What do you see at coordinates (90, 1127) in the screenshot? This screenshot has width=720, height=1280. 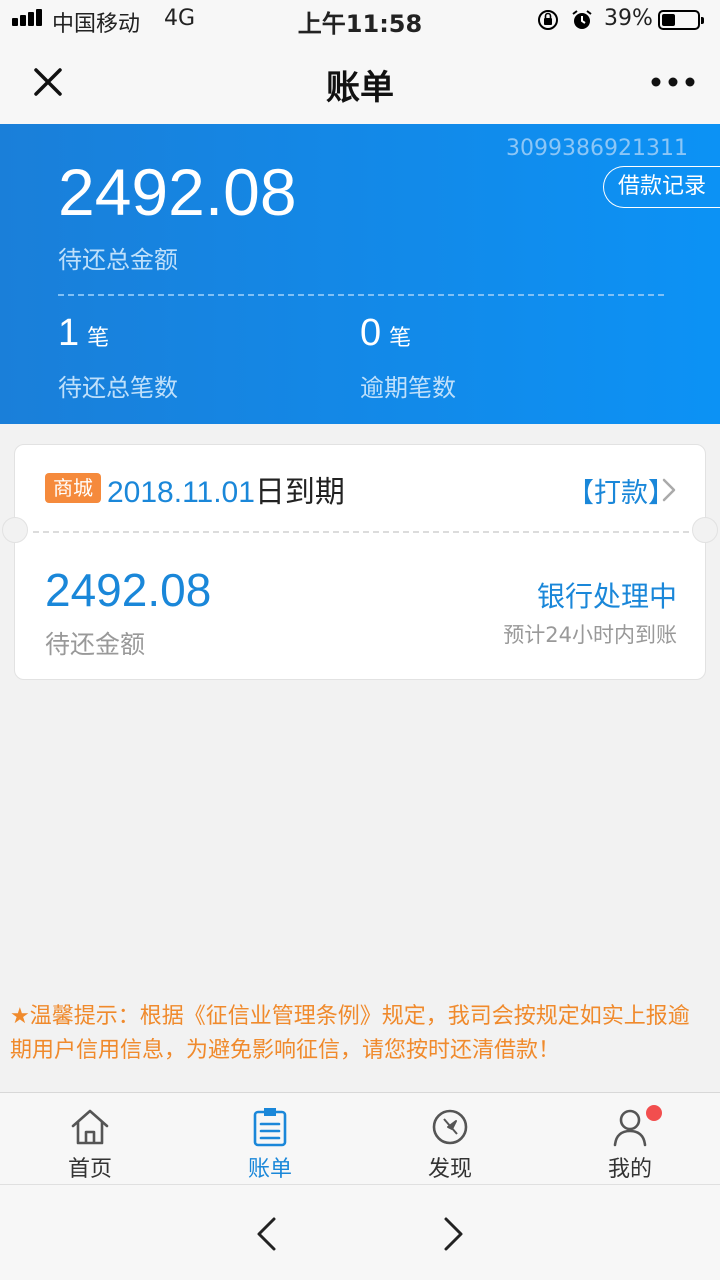 I see `home-icon` at bounding box center [90, 1127].